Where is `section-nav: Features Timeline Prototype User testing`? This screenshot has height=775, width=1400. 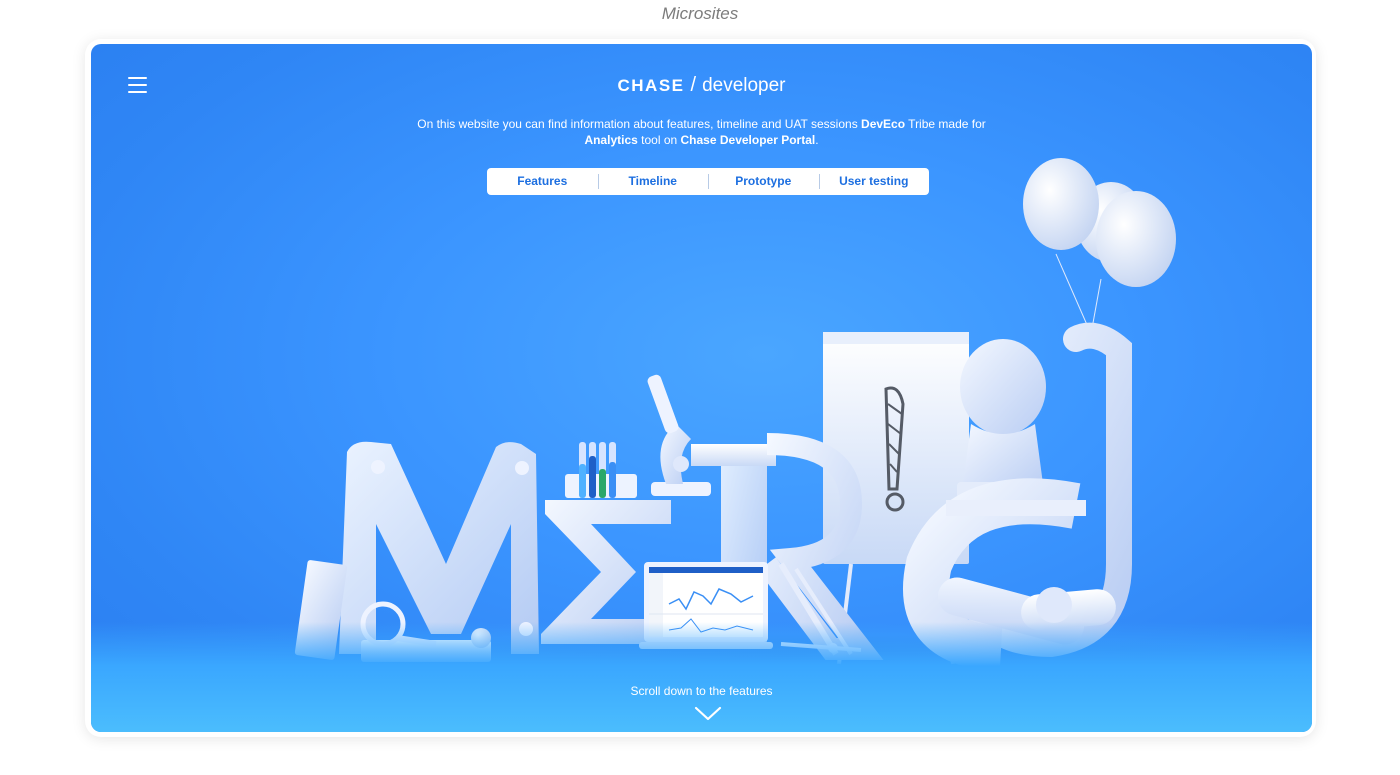 section-nav: Features Timeline Prototype User testing is located at coordinates (708, 181).